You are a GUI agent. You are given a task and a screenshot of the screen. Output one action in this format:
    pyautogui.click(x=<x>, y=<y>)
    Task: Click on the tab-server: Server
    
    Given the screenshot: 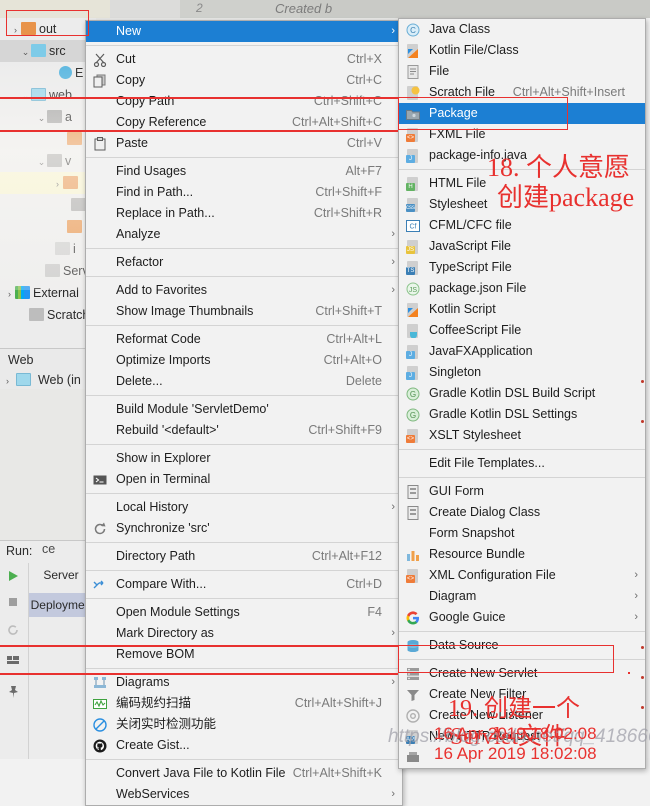 What is the action you would take?
    pyautogui.click(x=61, y=575)
    